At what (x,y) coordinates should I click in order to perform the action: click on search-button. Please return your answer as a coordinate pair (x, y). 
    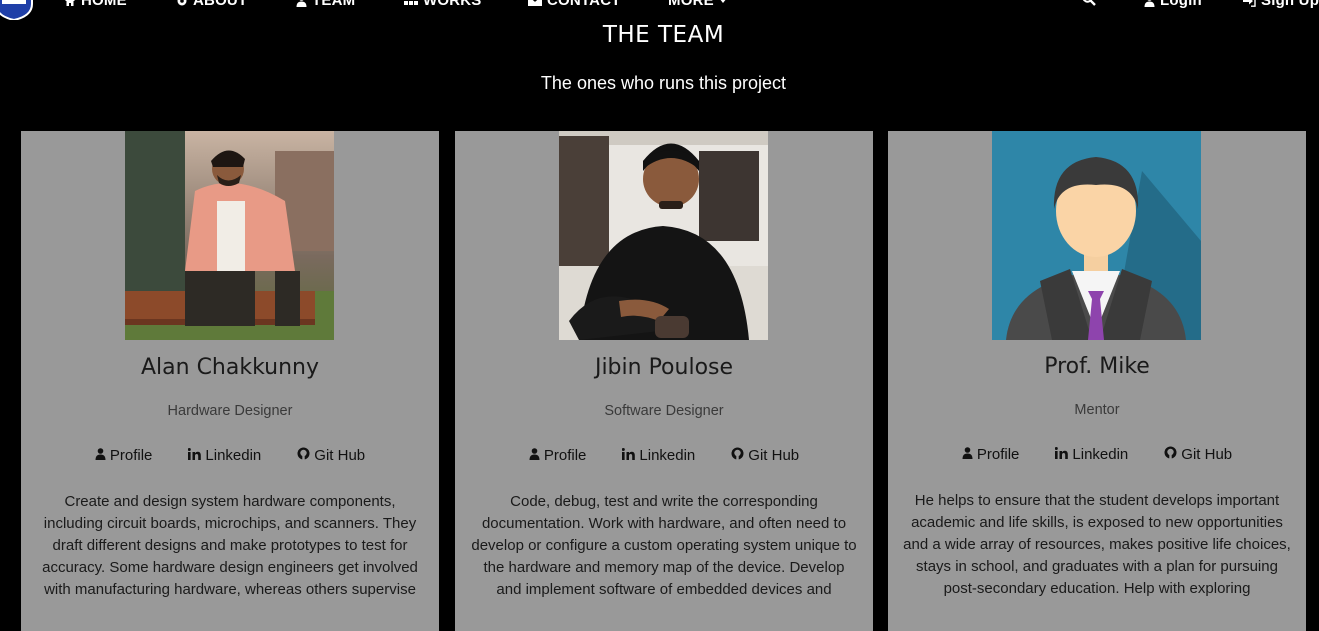
    Looking at the image, I should click on (1089, 3).